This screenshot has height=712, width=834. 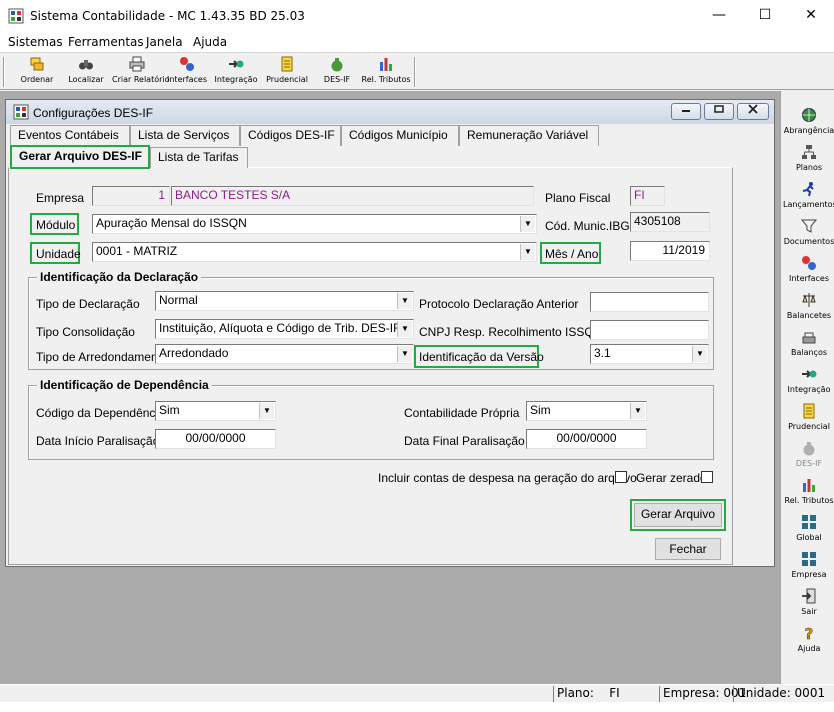 I want to click on minimize-button: —, so click(x=719, y=16).